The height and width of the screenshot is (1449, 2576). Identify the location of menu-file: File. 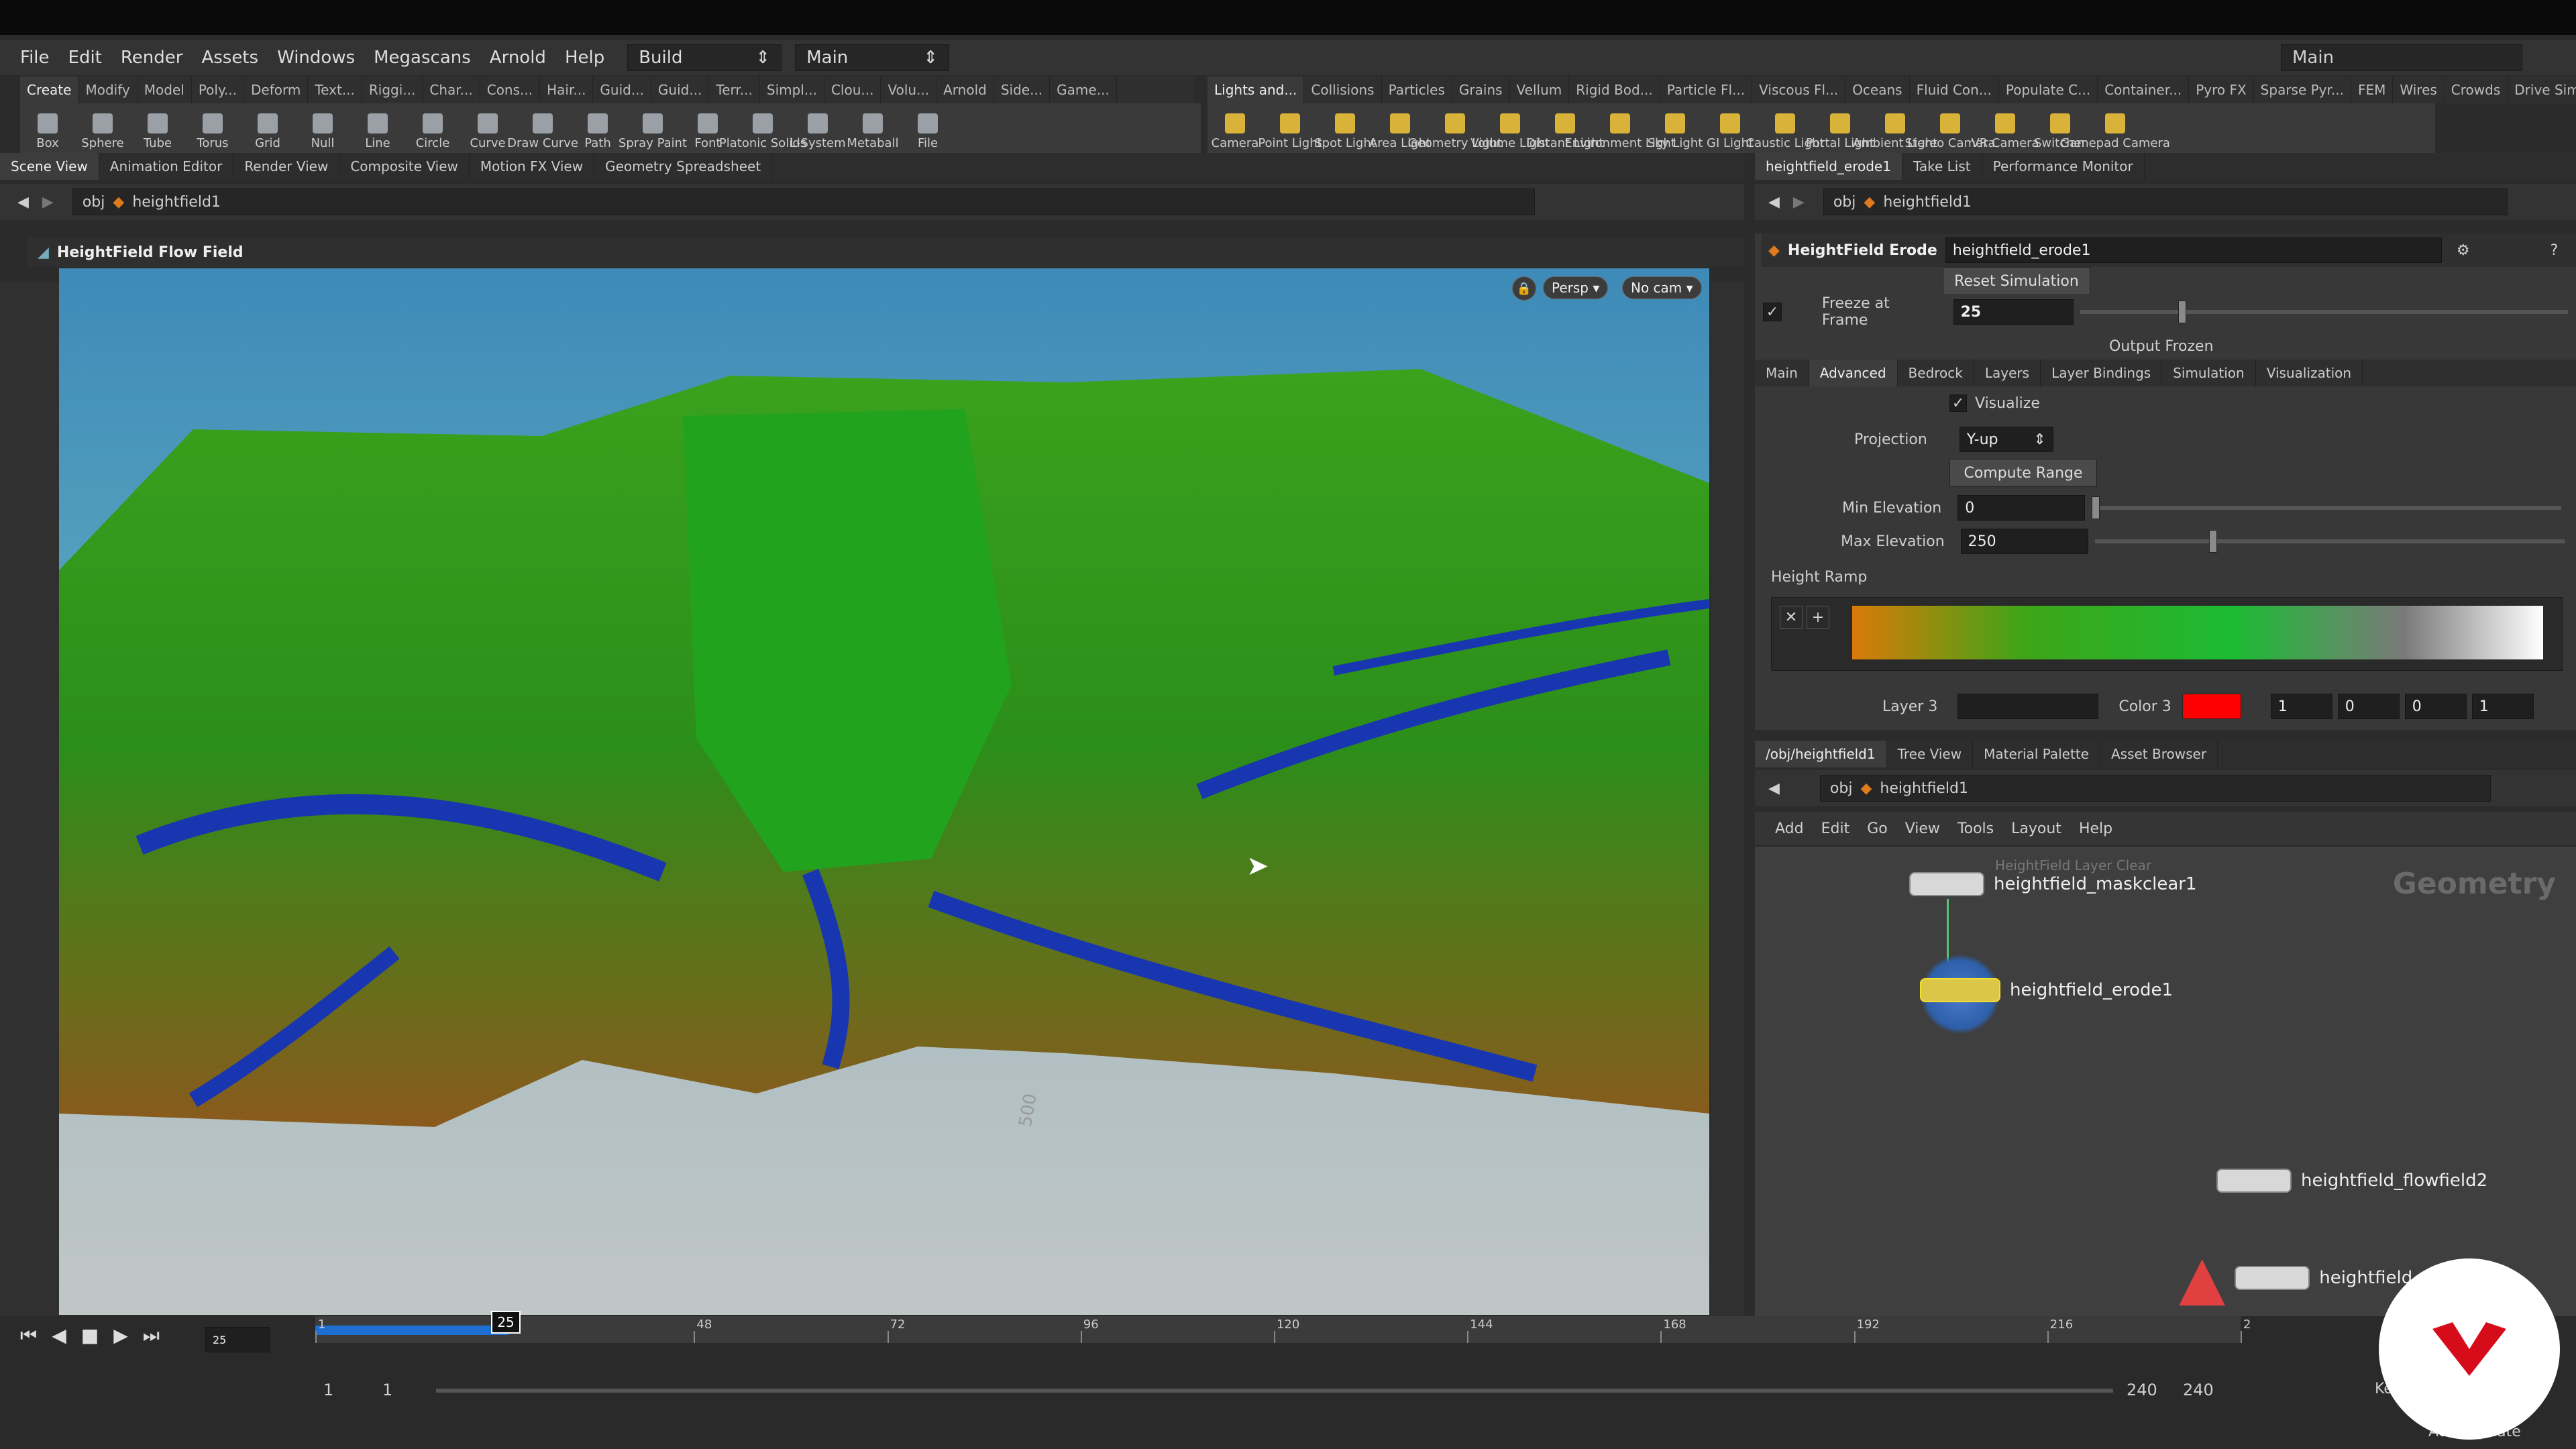
(35, 58).